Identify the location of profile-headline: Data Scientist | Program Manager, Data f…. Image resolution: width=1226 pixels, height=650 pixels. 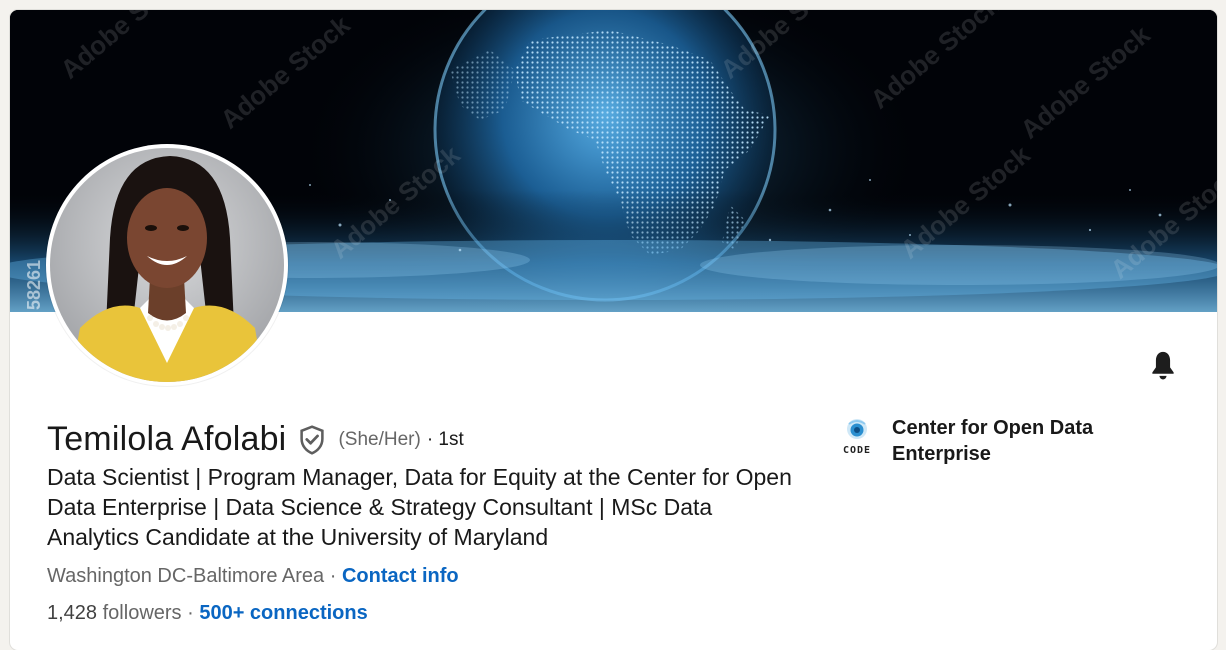
(419, 507).